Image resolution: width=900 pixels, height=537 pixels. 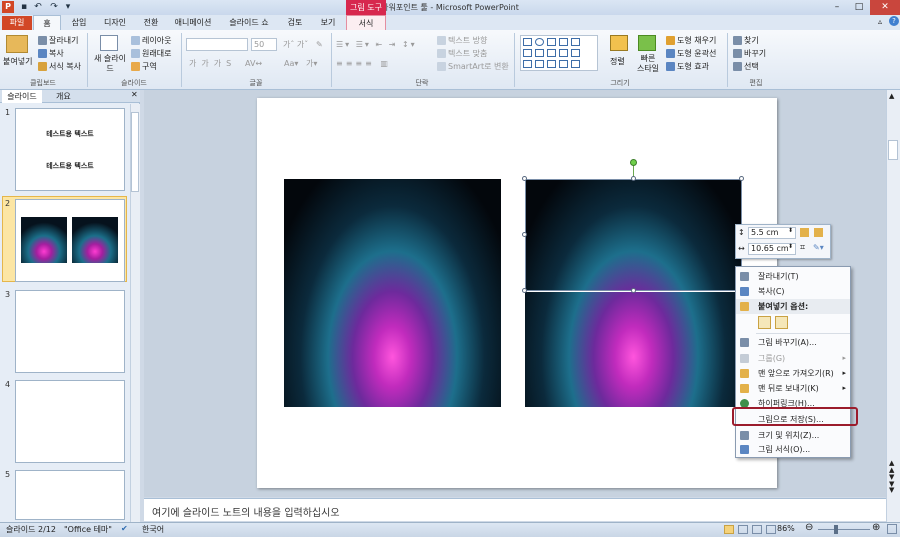 I want to click on align-buttons-icon: ≡≡≡≡ ▥, so click(x=363, y=63).